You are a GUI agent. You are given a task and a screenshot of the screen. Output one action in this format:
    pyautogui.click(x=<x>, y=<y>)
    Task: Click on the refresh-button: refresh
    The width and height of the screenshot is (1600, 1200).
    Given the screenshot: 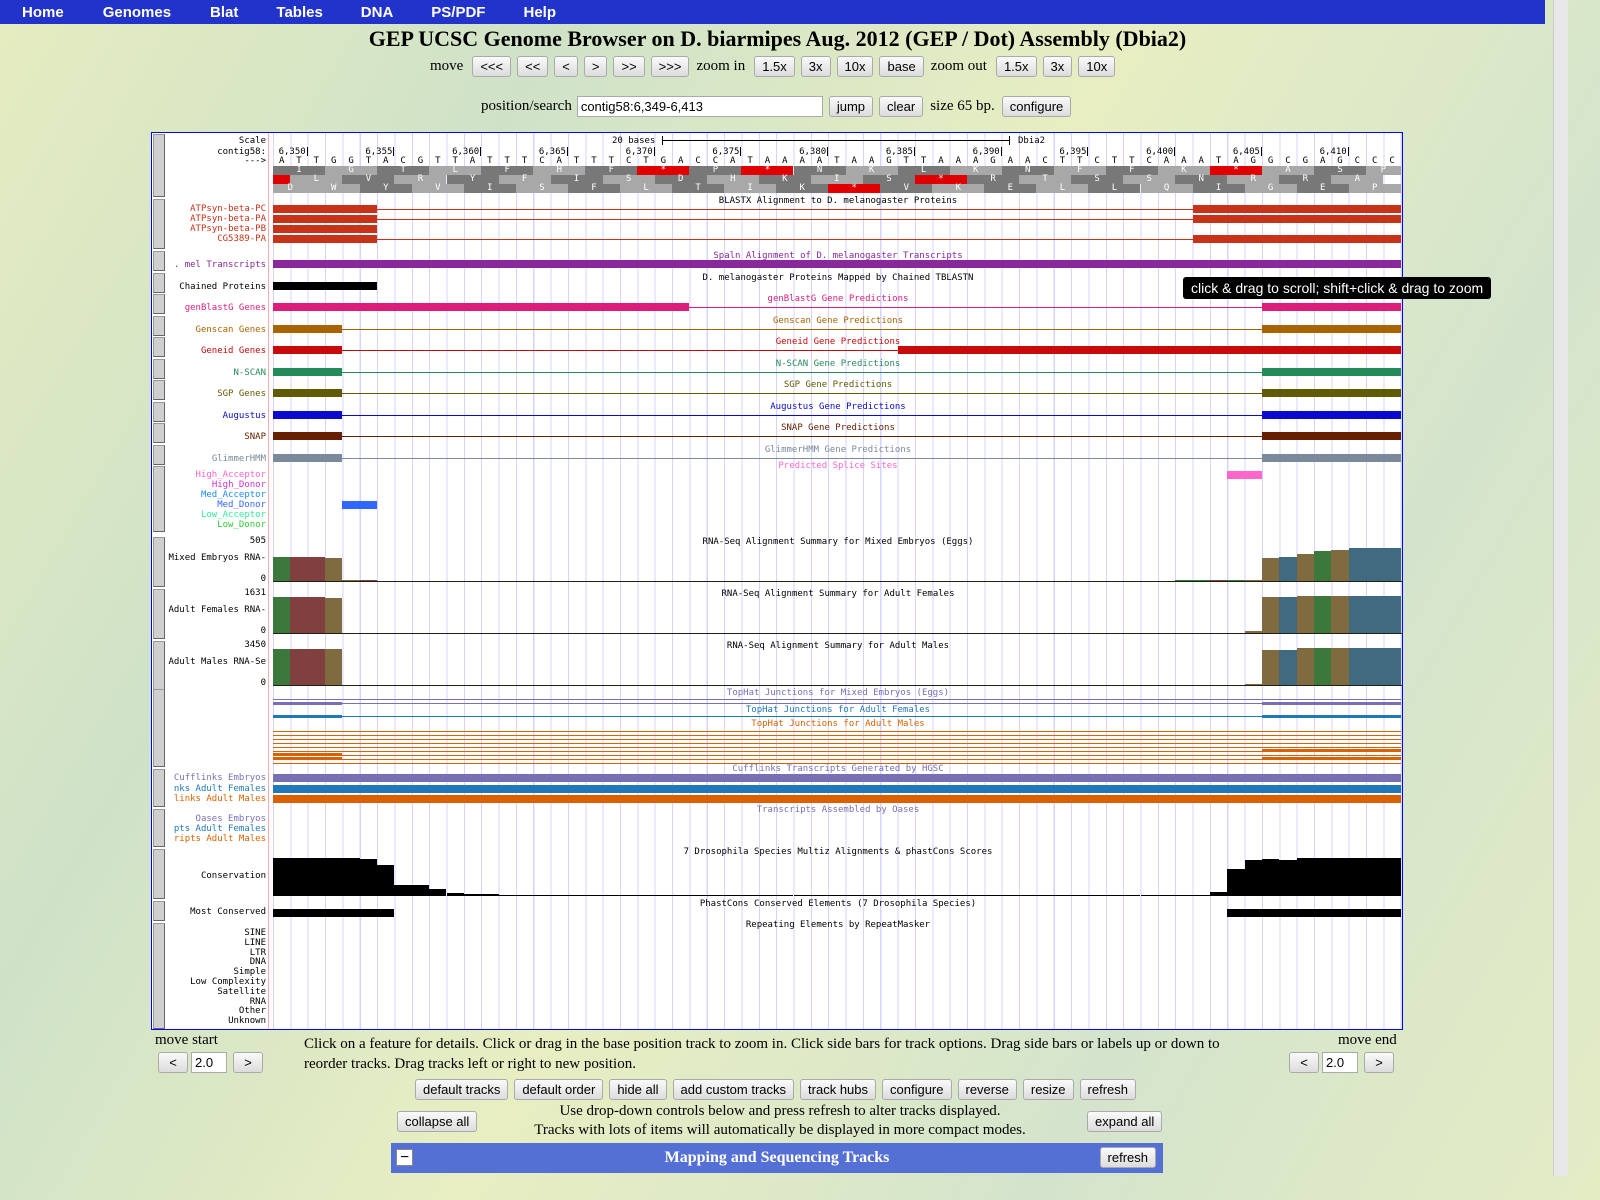 What is the action you would take?
    pyautogui.click(x=1108, y=1089)
    